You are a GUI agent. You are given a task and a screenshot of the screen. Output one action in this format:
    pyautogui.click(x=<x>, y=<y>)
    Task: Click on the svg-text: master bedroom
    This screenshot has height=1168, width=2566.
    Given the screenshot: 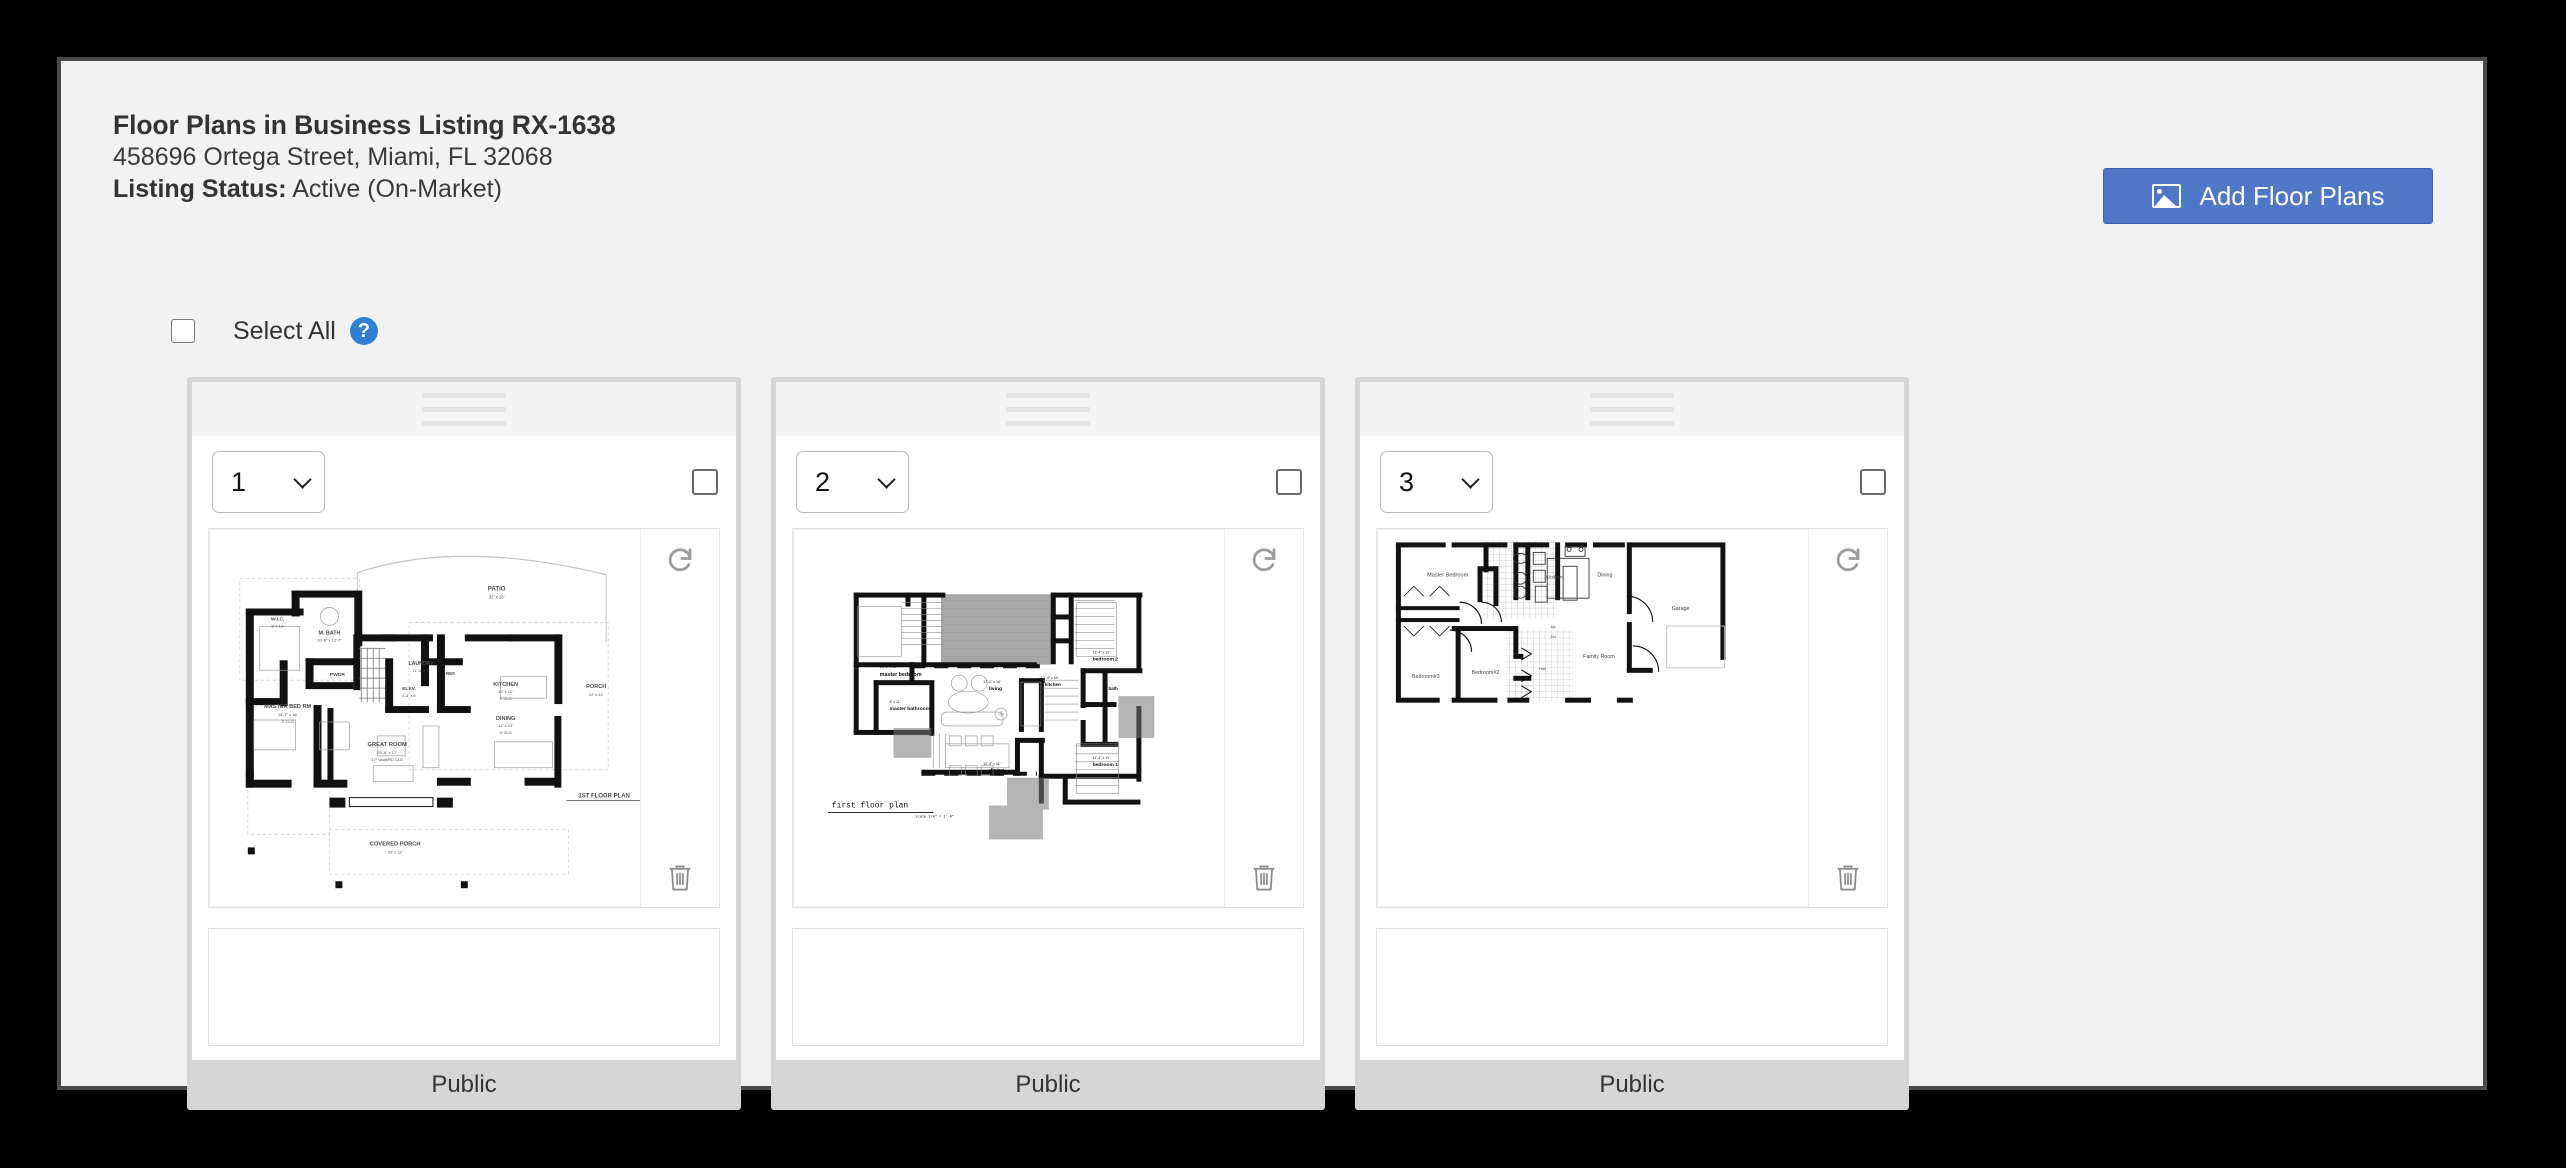 What is the action you would take?
    pyautogui.click(x=901, y=675)
    